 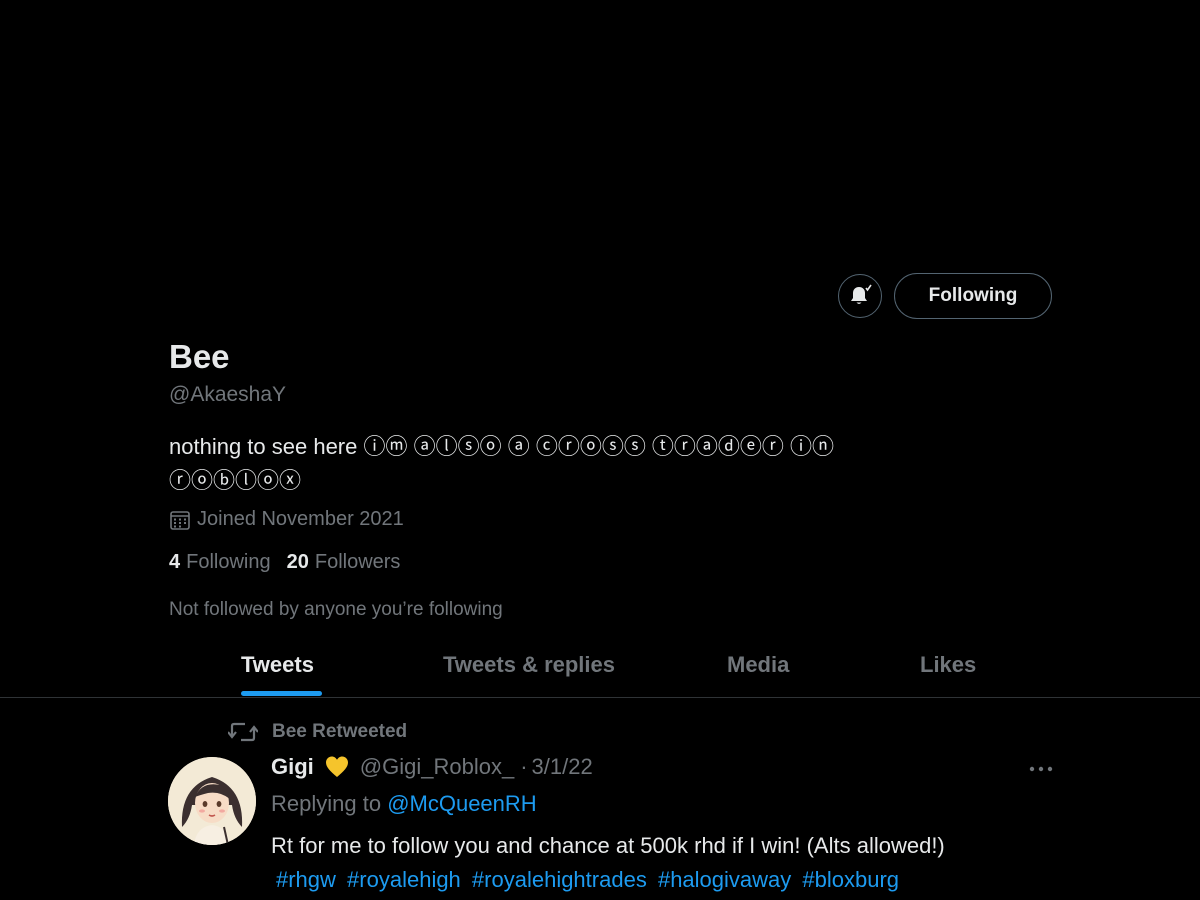 I want to click on profile-actions: Following, so click(x=945, y=296).